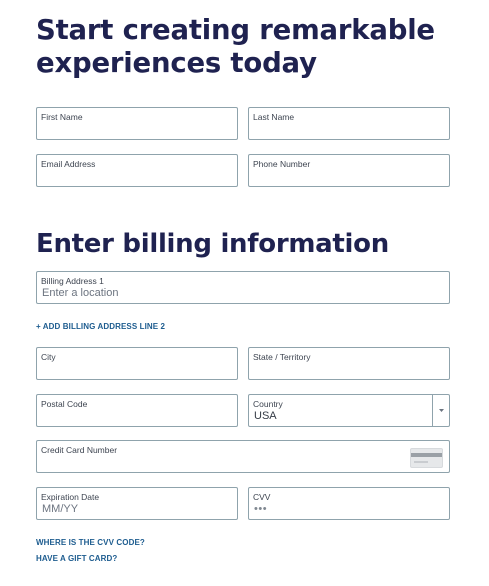  What do you see at coordinates (243, 456) in the screenshot?
I see `credit-card-field: Credit Card Number` at bounding box center [243, 456].